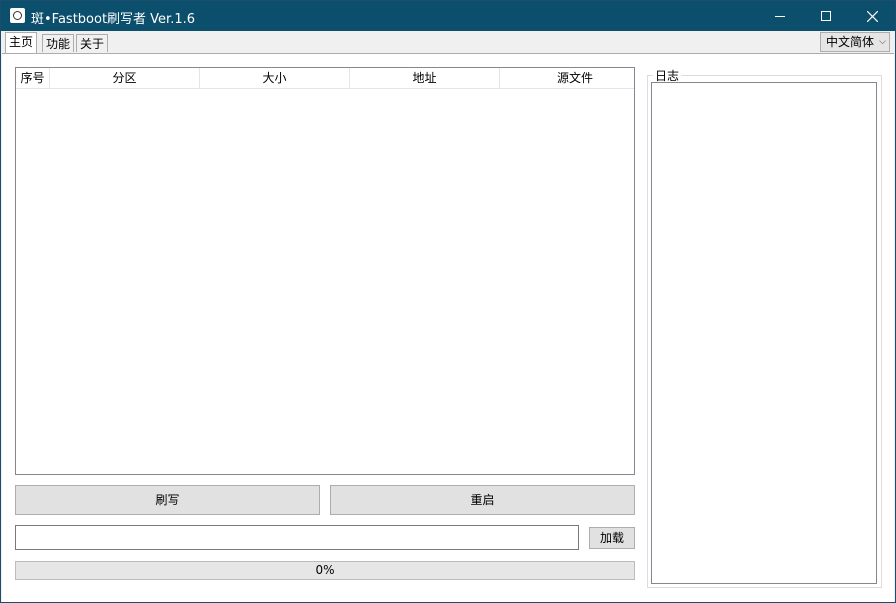 This screenshot has height=603, width=896. What do you see at coordinates (92, 43) in the screenshot?
I see `tab-about: 关于` at bounding box center [92, 43].